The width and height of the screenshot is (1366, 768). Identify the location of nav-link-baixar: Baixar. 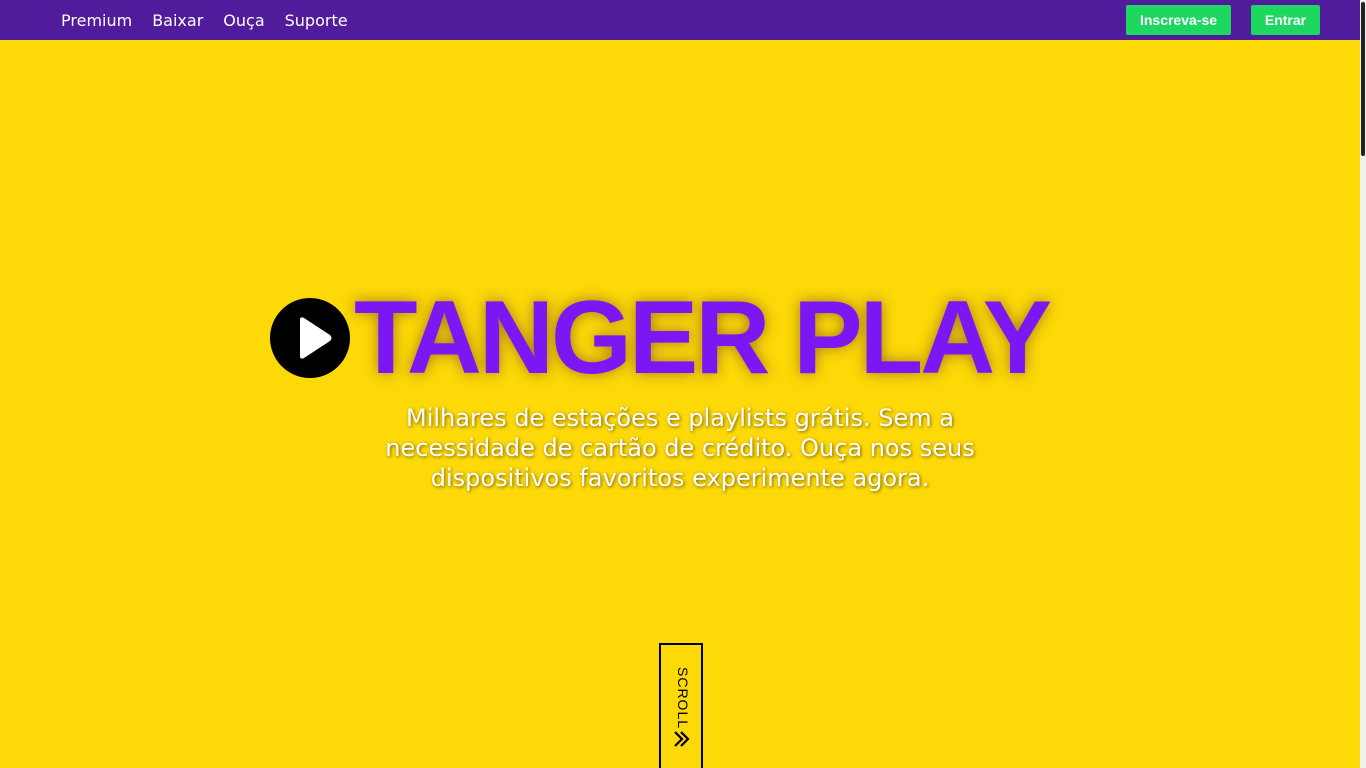
(177, 20).